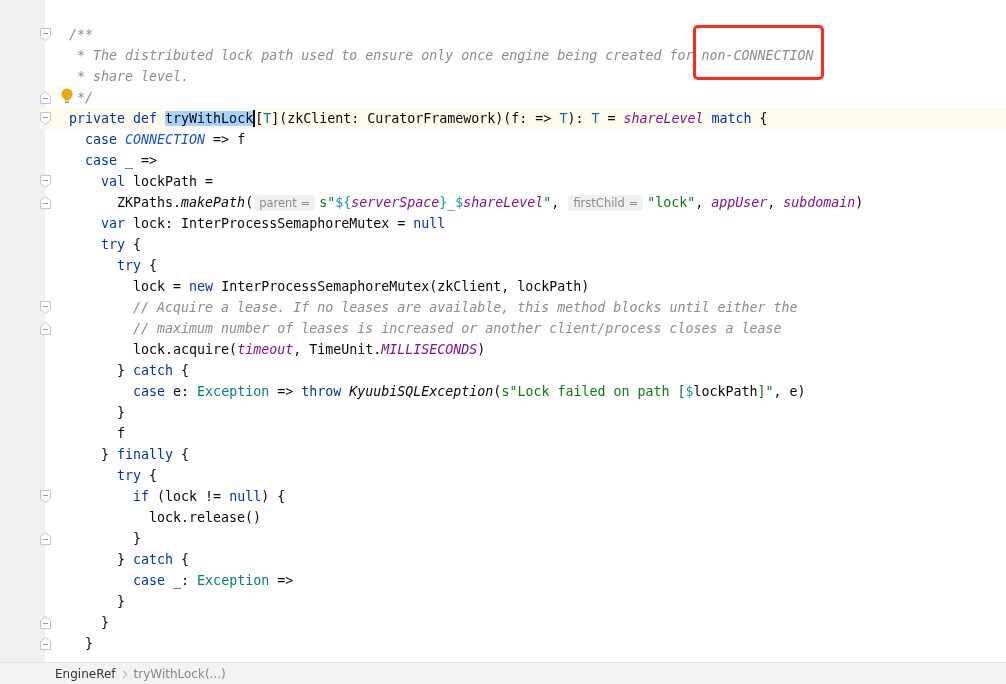 This screenshot has height=684, width=1006. What do you see at coordinates (757, 55) in the screenshot?
I see `code-text: non-CONNECTION` at bounding box center [757, 55].